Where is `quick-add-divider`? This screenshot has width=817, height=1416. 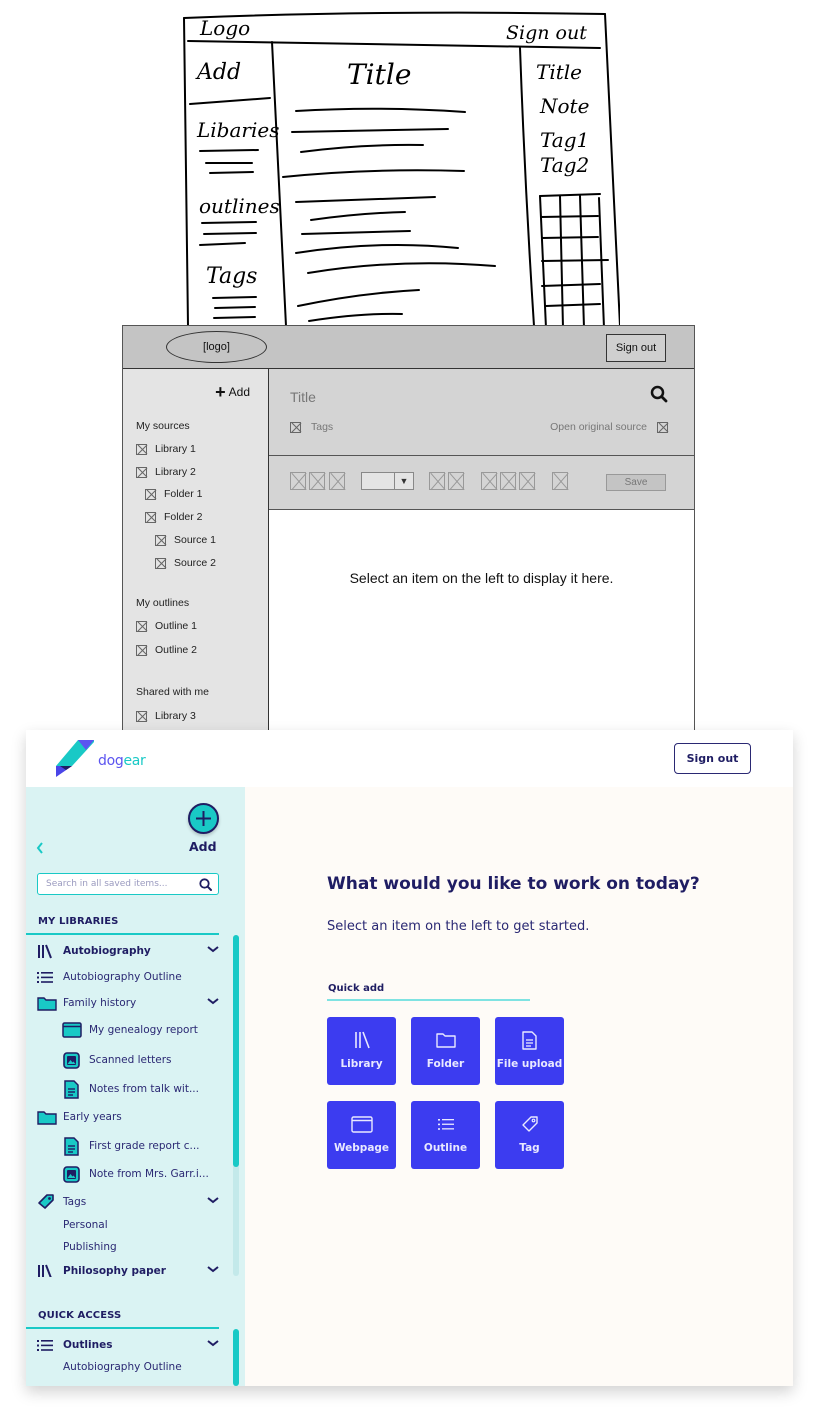
quick-add-divider is located at coordinates (428, 1000).